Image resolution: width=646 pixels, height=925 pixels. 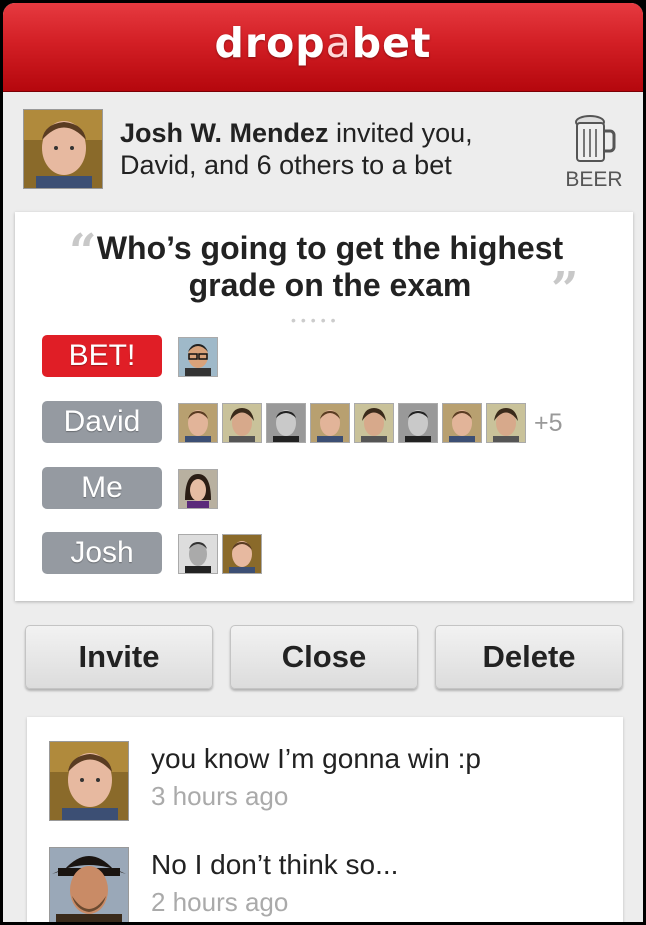 What do you see at coordinates (63, 149) in the screenshot?
I see `inviter-avatar` at bounding box center [63, 149].